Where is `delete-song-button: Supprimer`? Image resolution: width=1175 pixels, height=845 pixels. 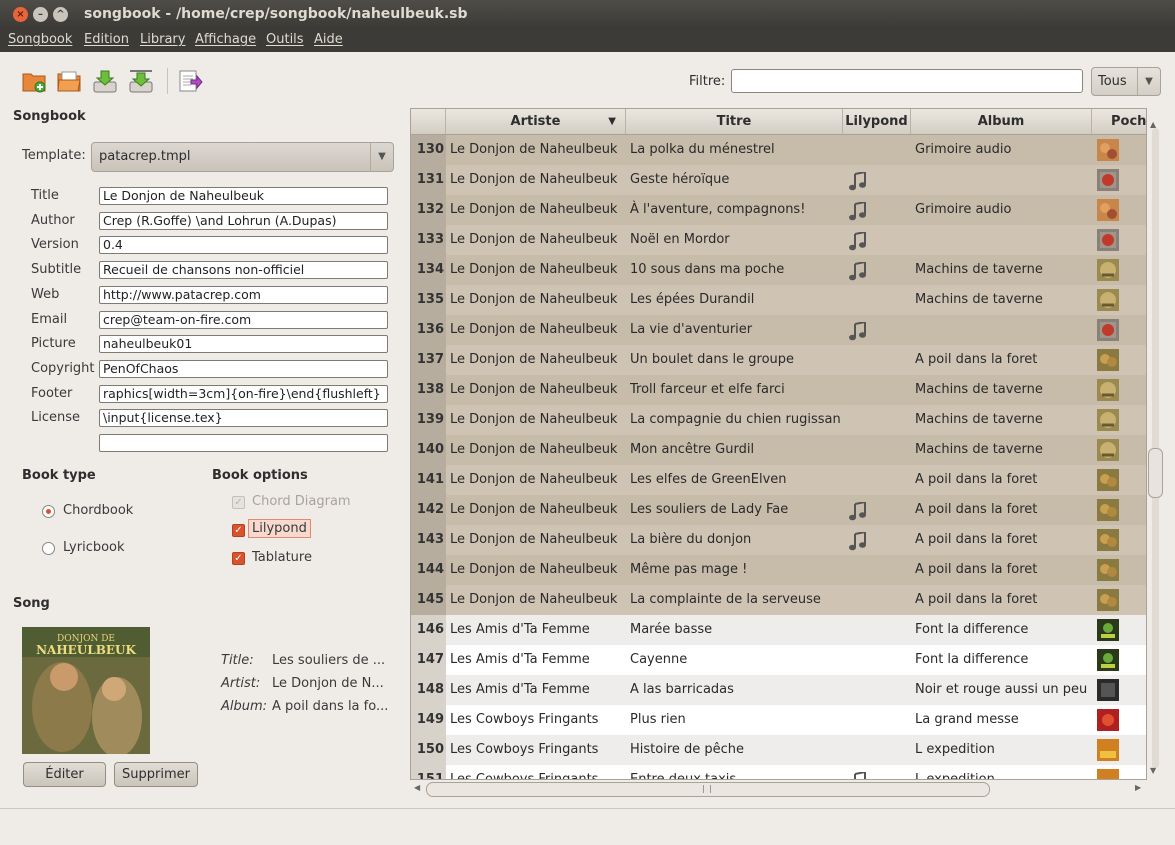
delete-song-button: Supprimer is located at coordinates (156, 774).